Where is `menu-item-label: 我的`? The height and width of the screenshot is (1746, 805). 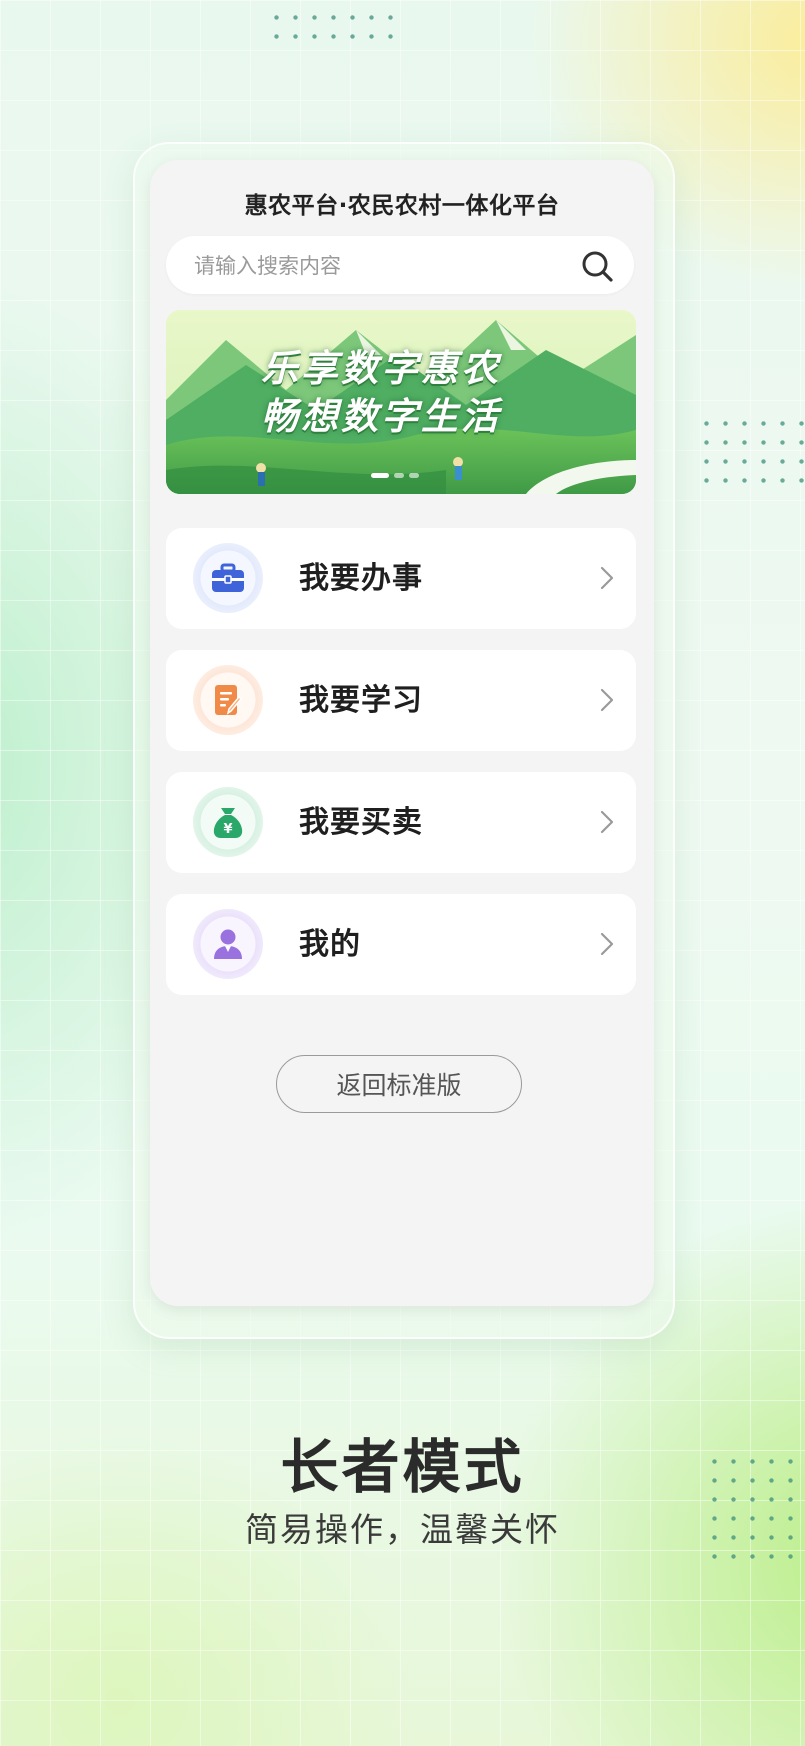 menu-item-label: 我的 is located at coordinates (330, 944).